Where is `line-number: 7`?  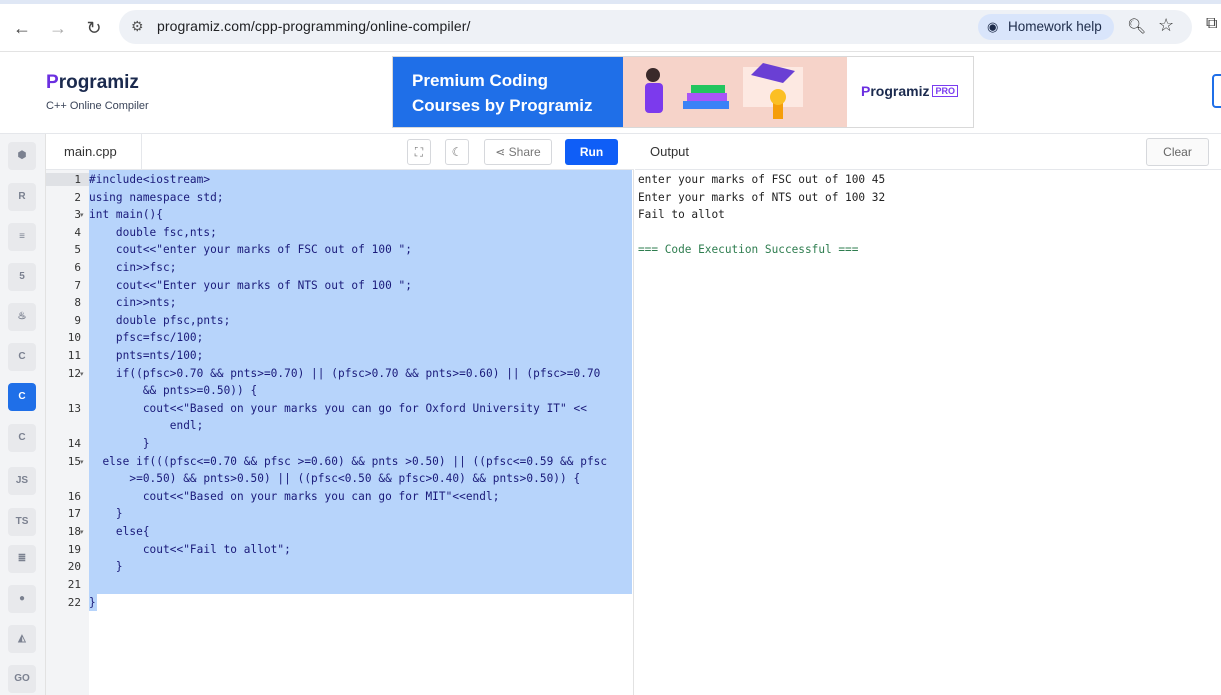 line-number: 7 is located at coordinates (77, 285).